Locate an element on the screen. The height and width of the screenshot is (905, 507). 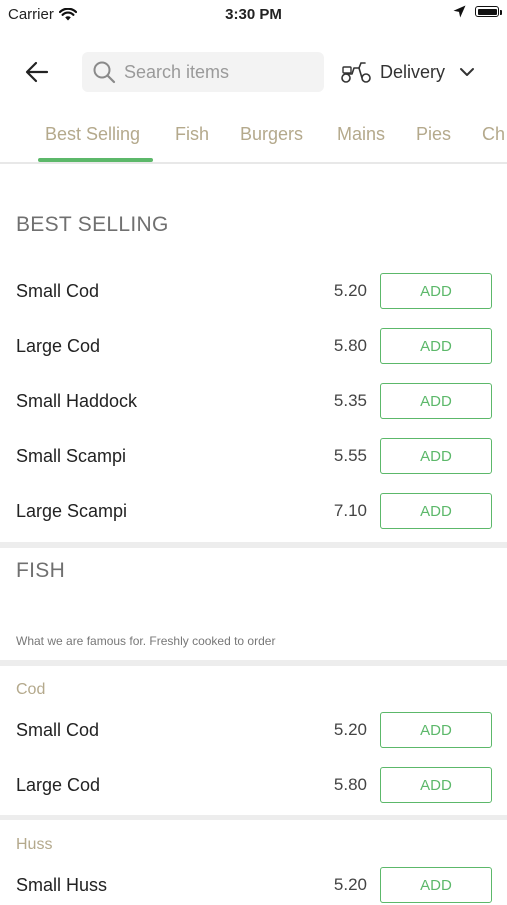
status-time: 3:30 PM is located at coordinates (253, 14).